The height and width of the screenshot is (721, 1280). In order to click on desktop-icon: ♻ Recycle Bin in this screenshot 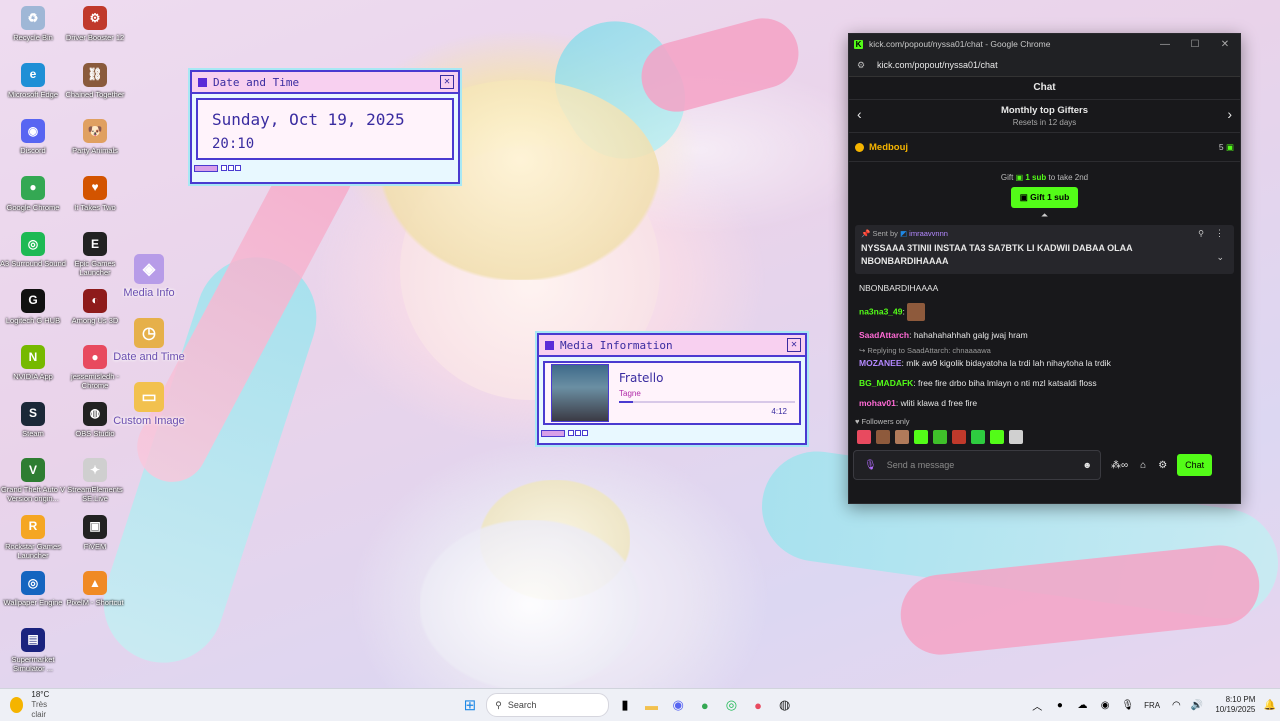, I will do `click(33, 24)`.